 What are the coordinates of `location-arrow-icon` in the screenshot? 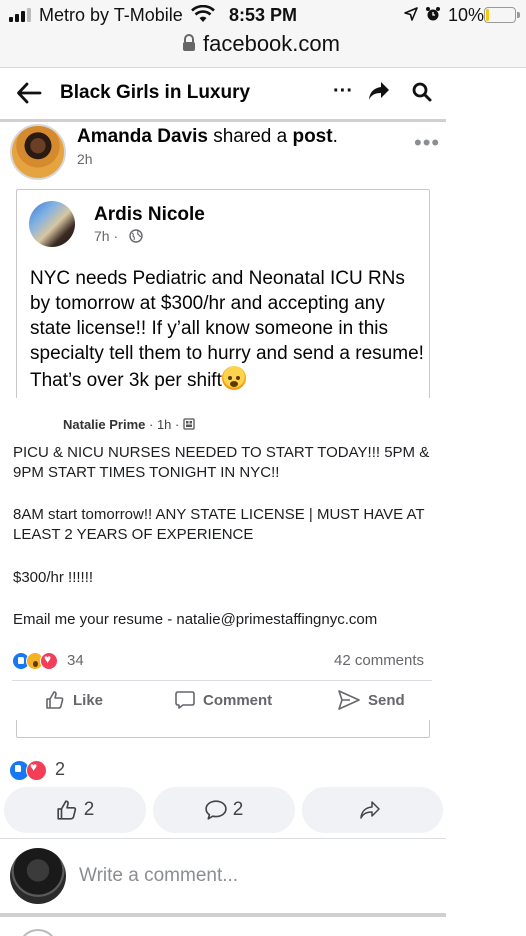 It's located at (411, 14).